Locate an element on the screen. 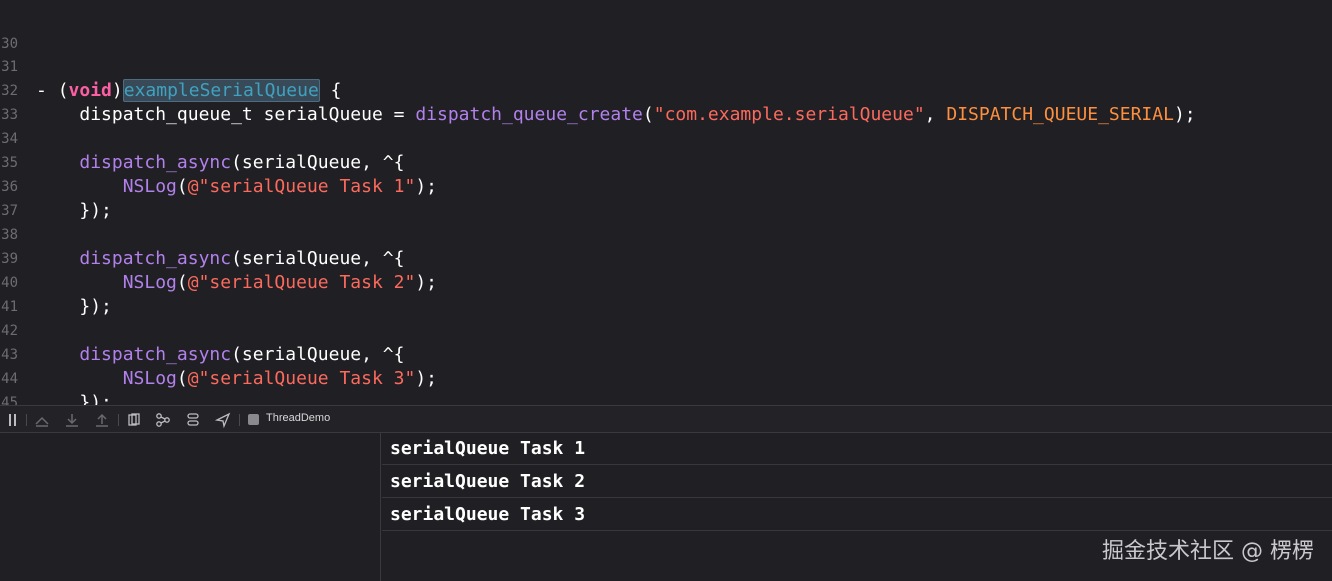 Image resolution: width=1332 pixels, height=581 pixels. code-line-42: 42 dispatch_async(serialQueue, ^{ is located at coordinates (666, 330).